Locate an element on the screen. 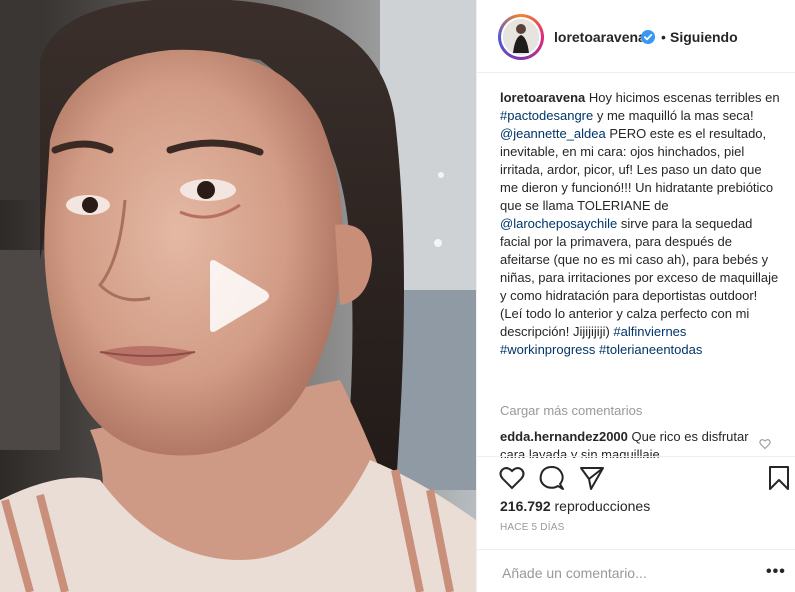 This screenshot has height=592, width=795. bookmark-icon is located at coordinates (779, 478).